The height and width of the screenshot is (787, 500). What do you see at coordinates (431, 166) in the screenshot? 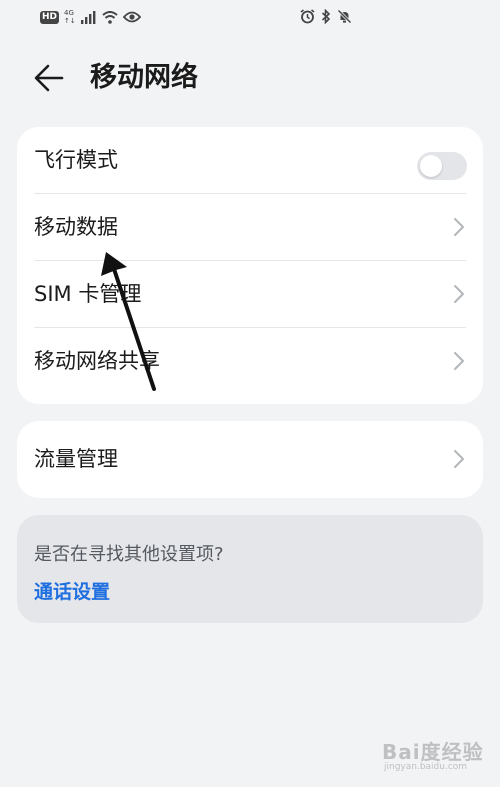
I see `toggle-knob` at bounding box center [431, 166].